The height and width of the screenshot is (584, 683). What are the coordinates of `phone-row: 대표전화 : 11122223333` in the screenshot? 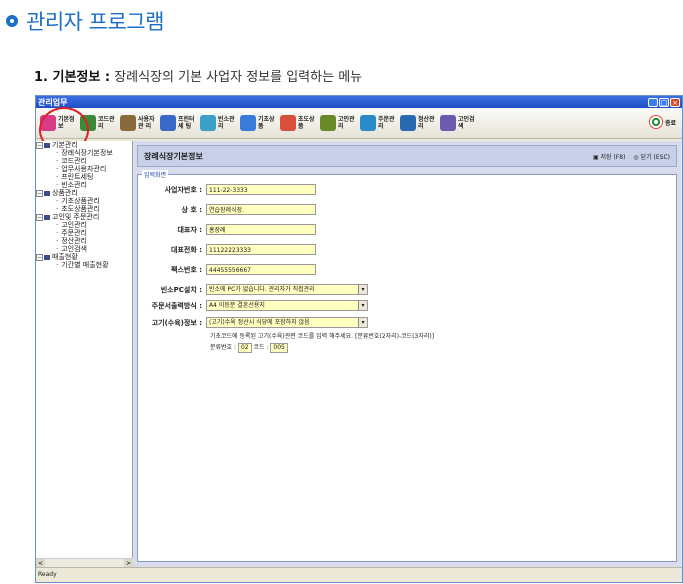 It's located at (227, 249).